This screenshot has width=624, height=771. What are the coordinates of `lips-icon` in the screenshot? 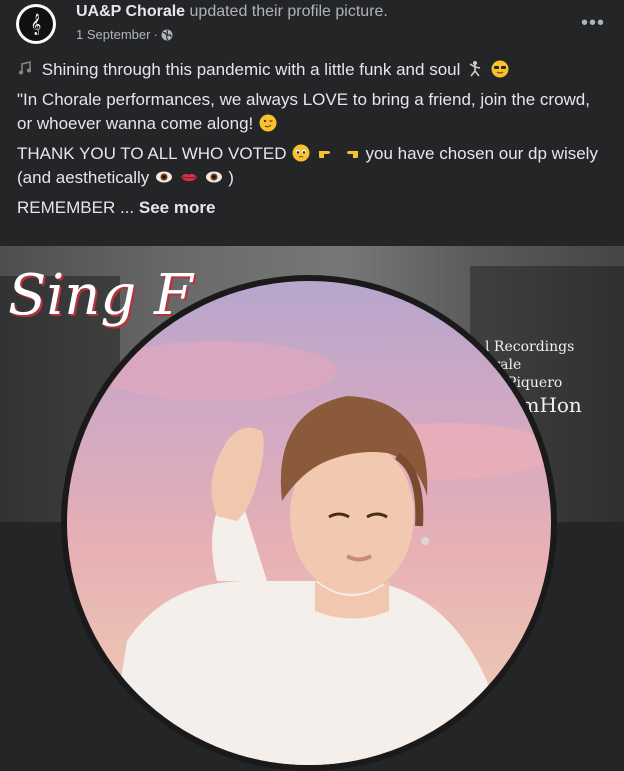 It's located at (188, 177).